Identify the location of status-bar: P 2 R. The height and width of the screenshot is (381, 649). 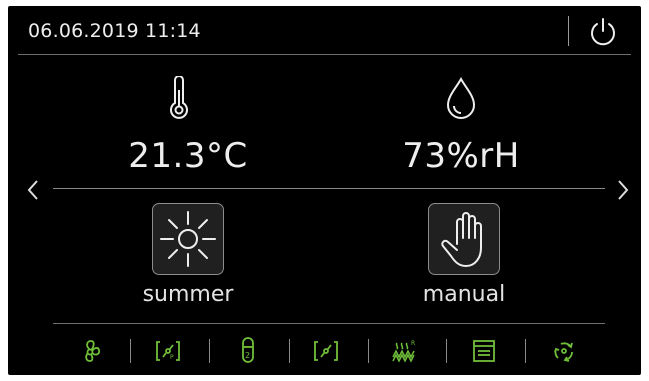
(324, 351).